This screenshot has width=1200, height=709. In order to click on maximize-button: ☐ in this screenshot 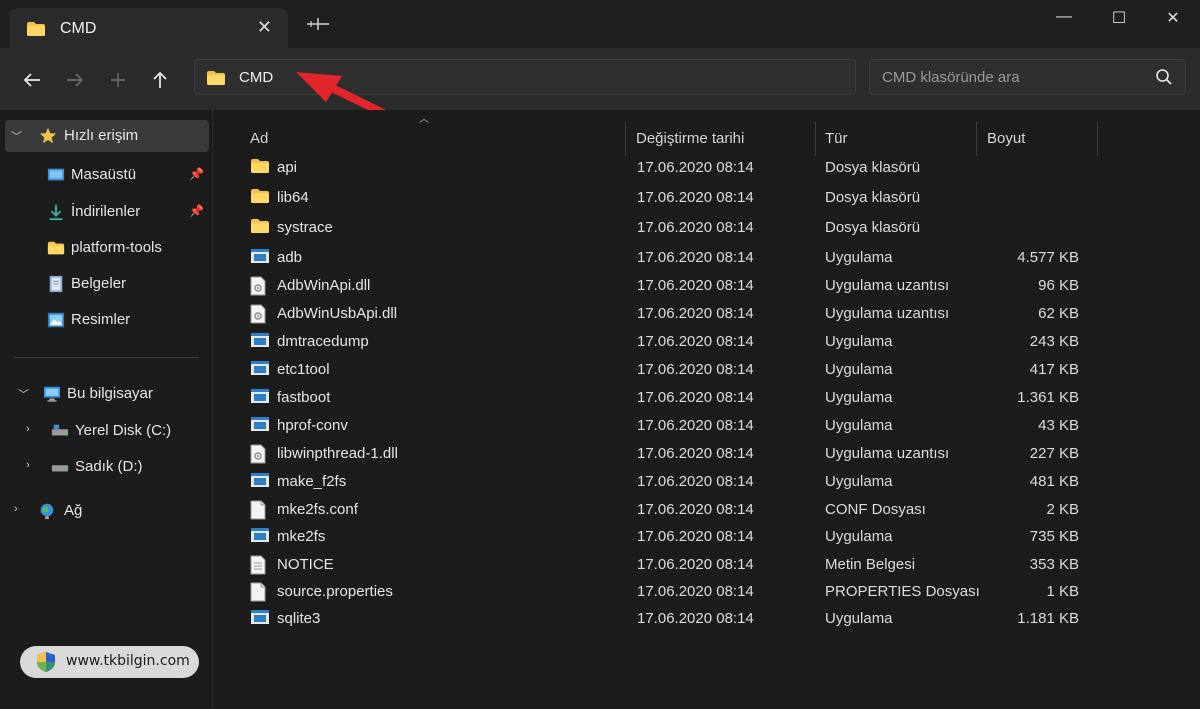, I will do `click(1119, 19)`.